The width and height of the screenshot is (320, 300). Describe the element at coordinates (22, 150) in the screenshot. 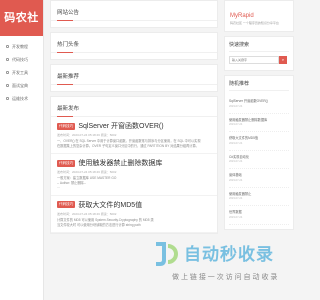

I see `sidebar: 码农社区 开发教程 代码技巧 开发工具 面试宝典 运维技术` at that location.